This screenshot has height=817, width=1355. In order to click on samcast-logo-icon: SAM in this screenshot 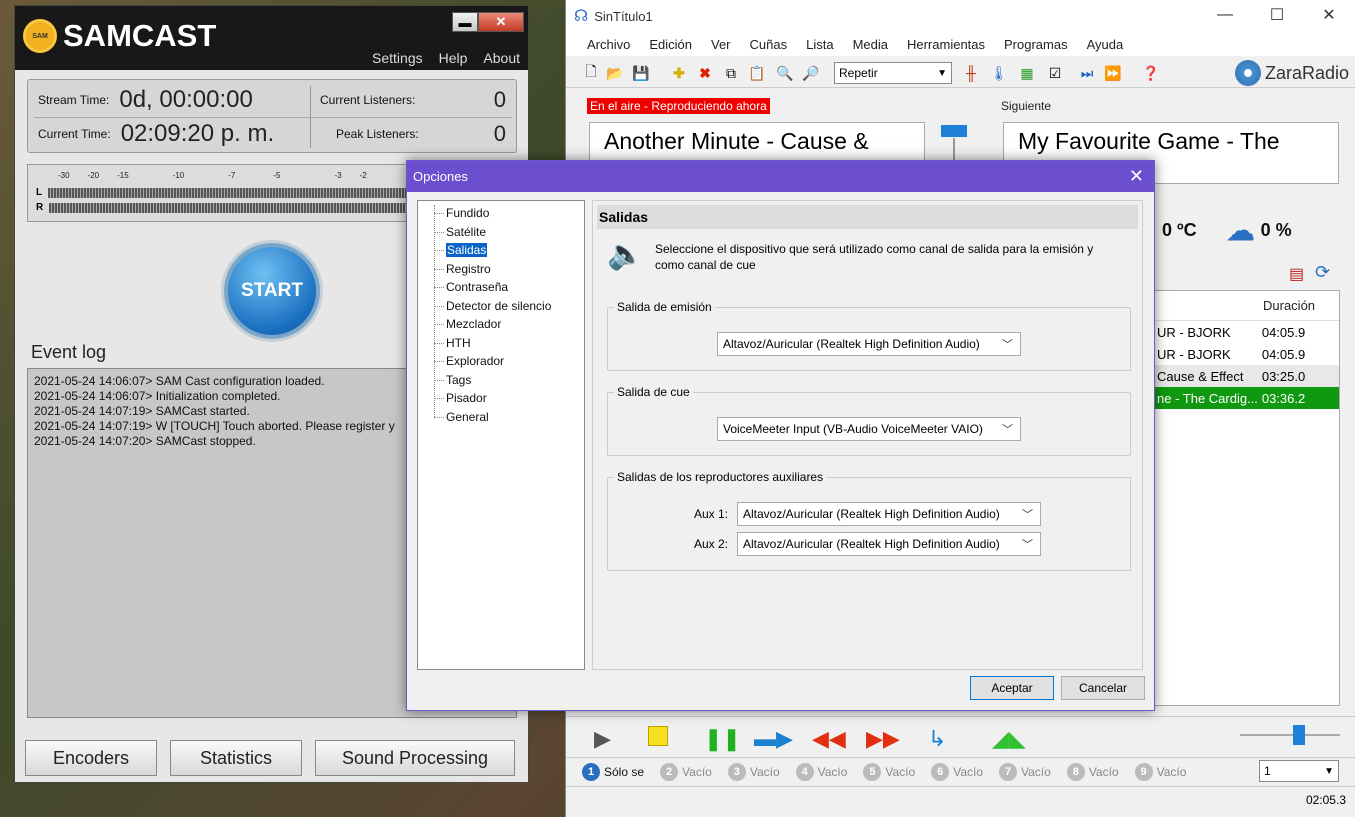, I will do `click(40, 36)`.